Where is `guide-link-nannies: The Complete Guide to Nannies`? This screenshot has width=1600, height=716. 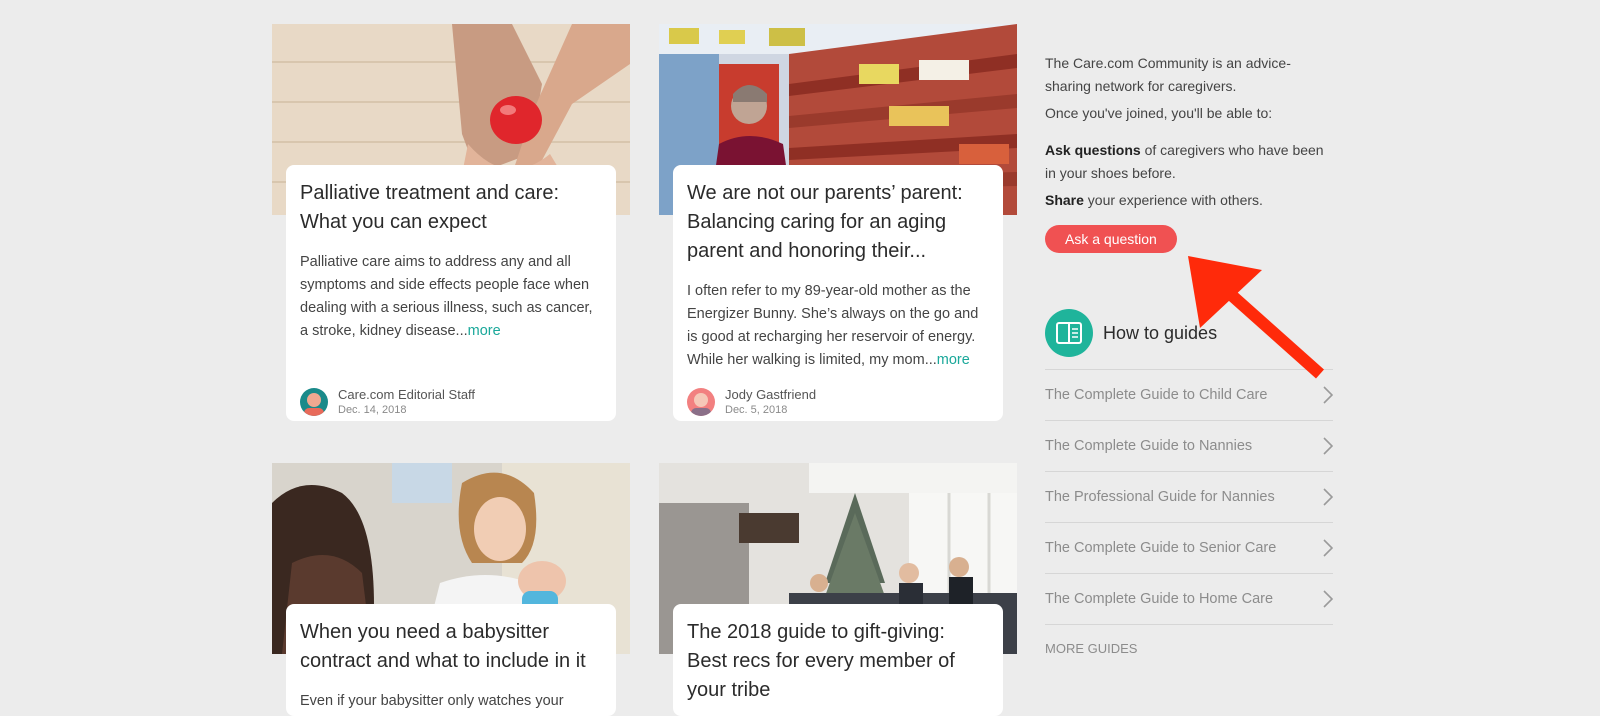 guide-link-nannies: The Complete Guide to Nannies is located at coordinates (1189, 446).